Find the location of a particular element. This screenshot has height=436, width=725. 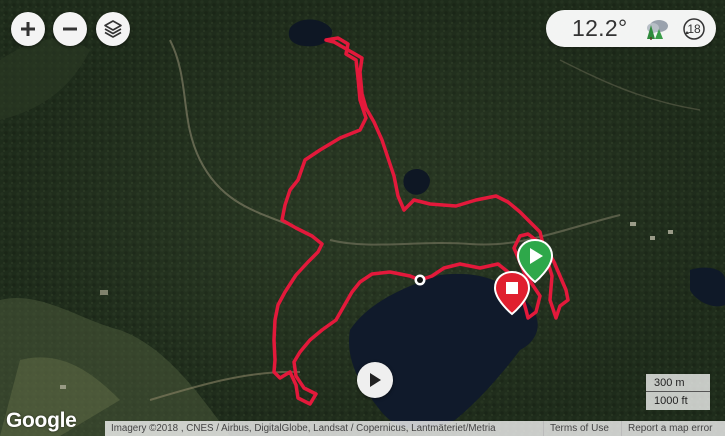

plus-icon is located at coordinates (28, 29).